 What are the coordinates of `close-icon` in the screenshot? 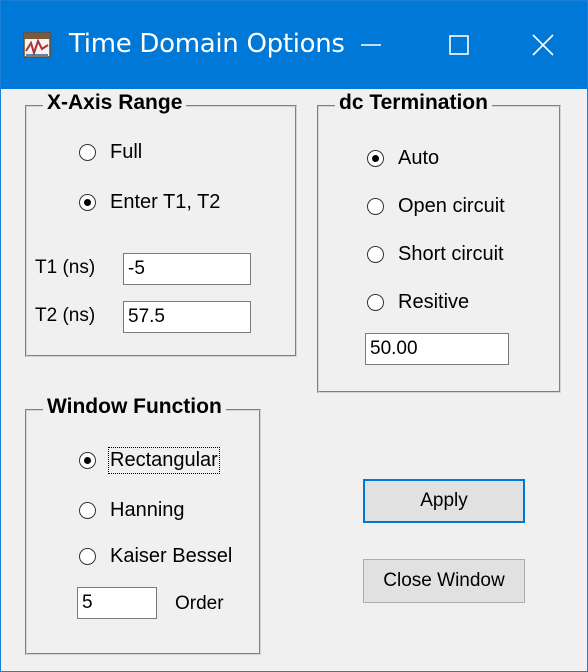 It's located at (543, 45).